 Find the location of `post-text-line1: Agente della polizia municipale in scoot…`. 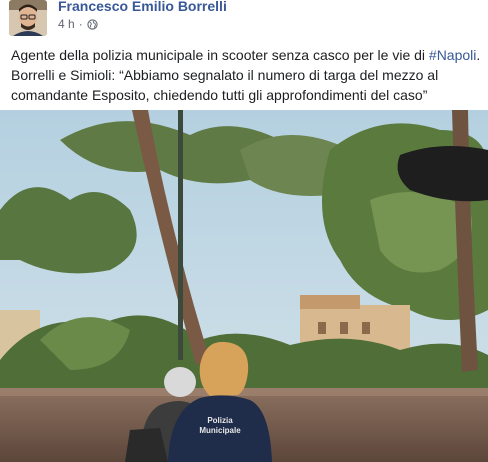

post-text-line1: Agente della polizia municipale in scoot… is located at coordinates (246, 55).